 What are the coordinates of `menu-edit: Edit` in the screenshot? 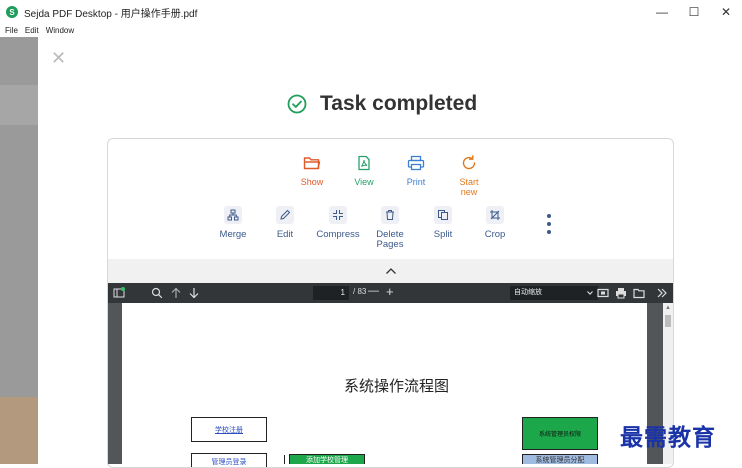 It's located at (32, 30).